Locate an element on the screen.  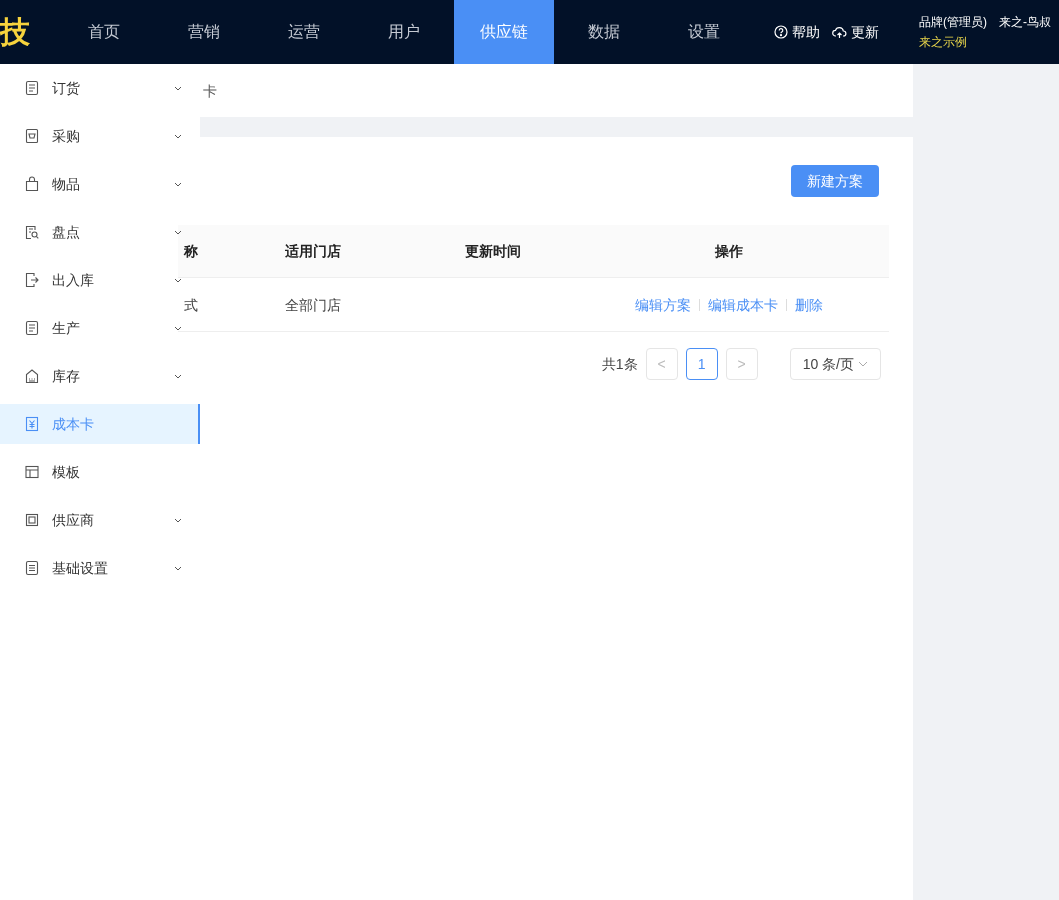
user-role: 品牌(管理员) is located at coordinates (953, 22).